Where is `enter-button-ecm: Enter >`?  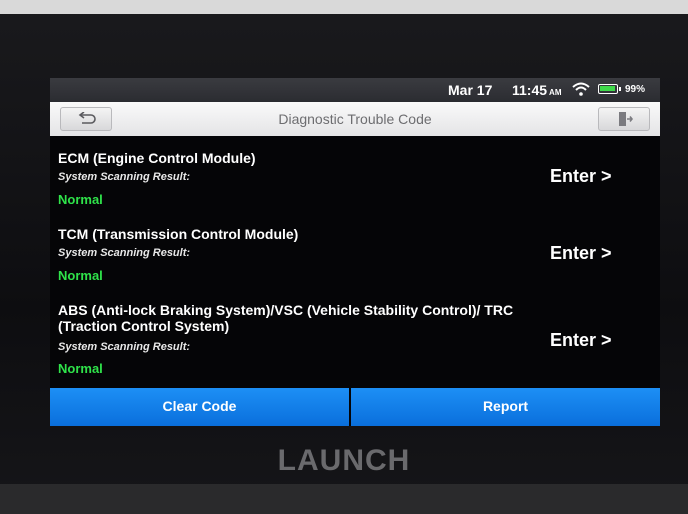
enter-button-ecm: Enter > is located at coordinates (581, 176).